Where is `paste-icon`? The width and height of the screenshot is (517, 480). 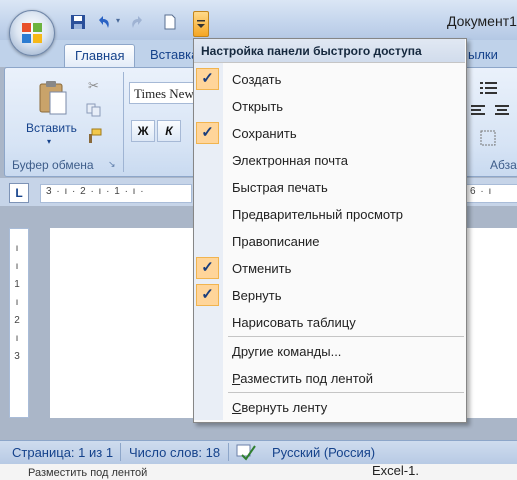
paste-icon is located at coordinates (53, 98).